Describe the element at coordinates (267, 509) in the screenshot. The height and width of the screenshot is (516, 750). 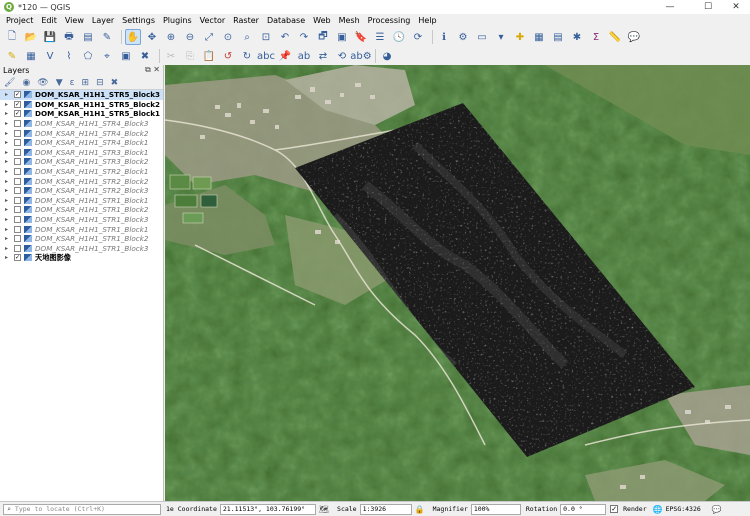
I see `coordinate-field: 21.11513°, 103.76199°` at that location.